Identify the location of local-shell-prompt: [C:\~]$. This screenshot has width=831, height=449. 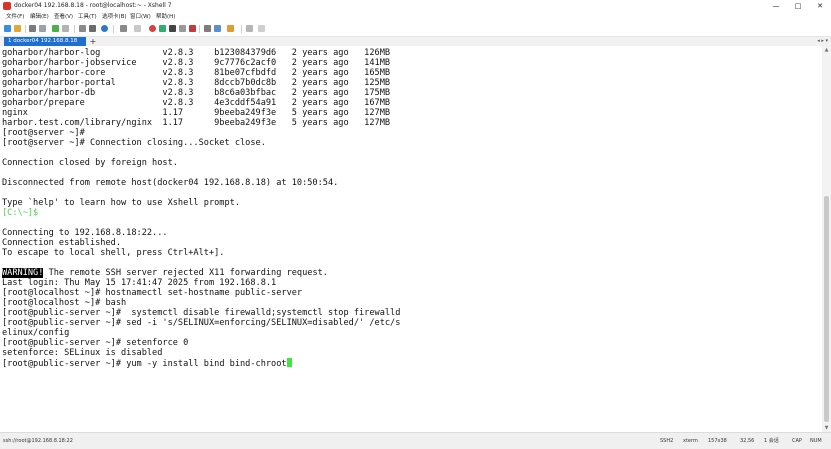
(20, 213).